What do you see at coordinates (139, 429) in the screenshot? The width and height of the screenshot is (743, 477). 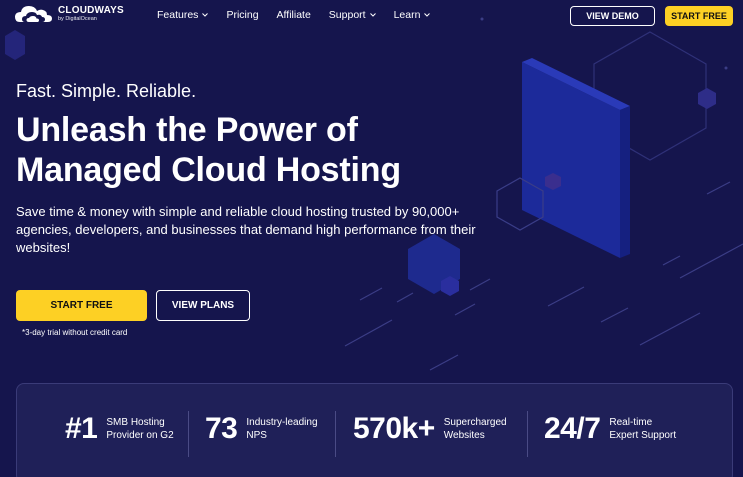 I see `stat-label: SMB Hosting Provider on G2` at bounding box center [139, 429].